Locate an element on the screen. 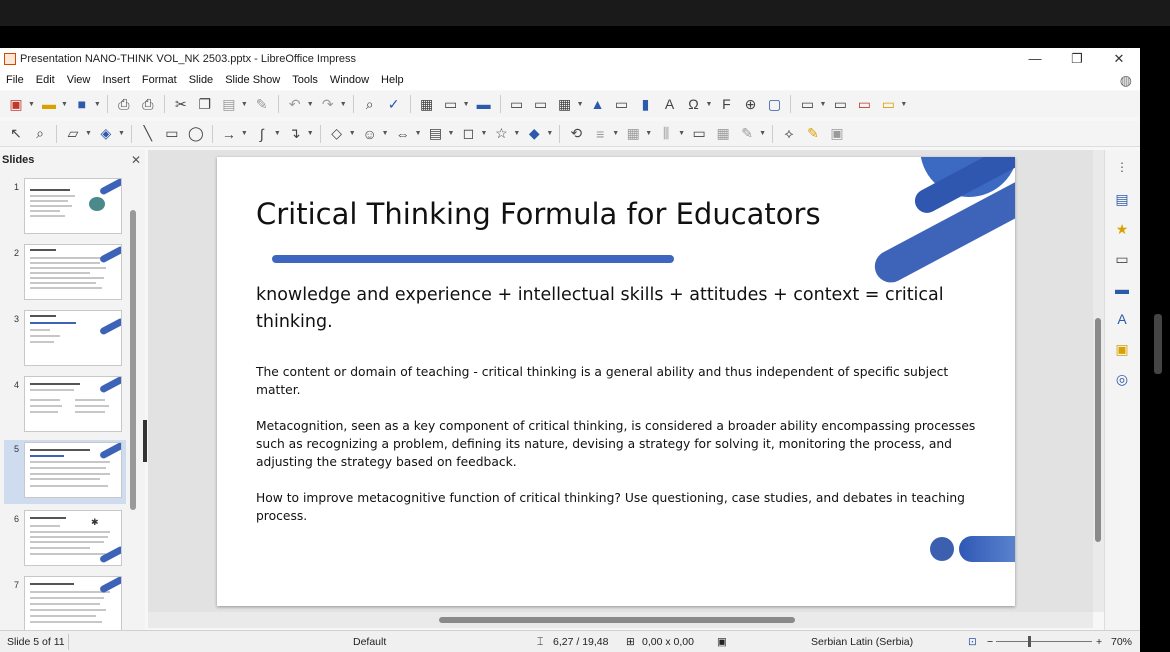 The width and height of the screenshot is (1170, 652). slides-pane-scrollbar is located at coordinates (133, 360).